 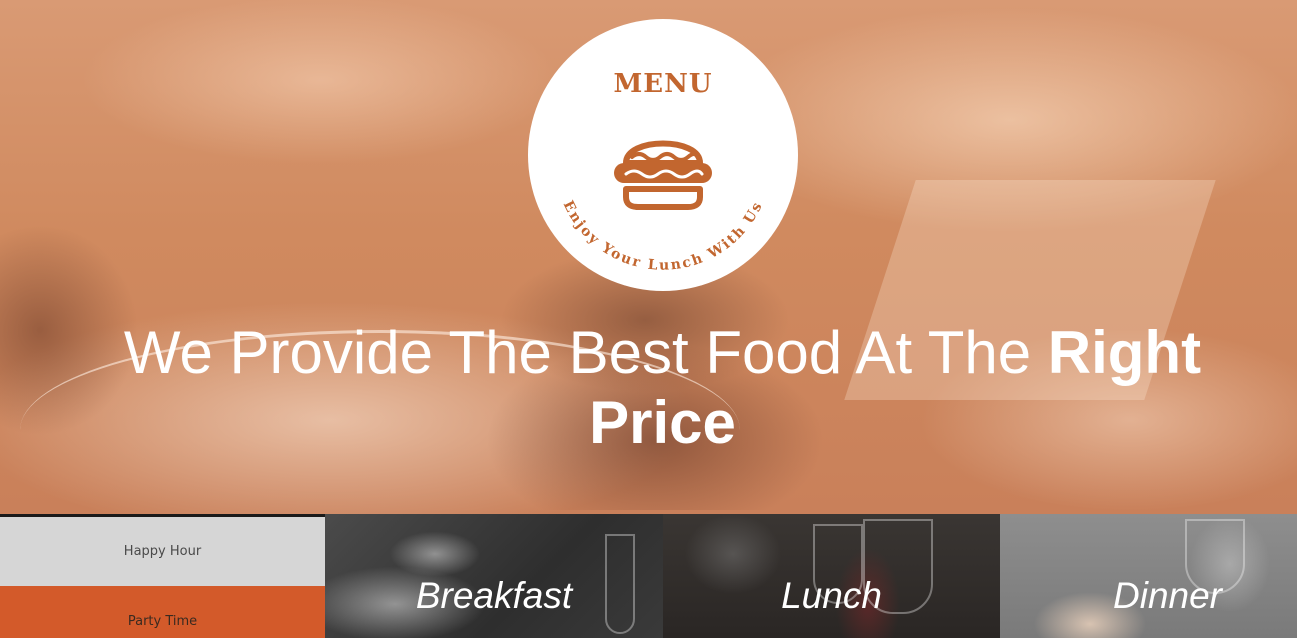 I want to click on side-item-label: Happy Hour, so click(x=162, y=551).